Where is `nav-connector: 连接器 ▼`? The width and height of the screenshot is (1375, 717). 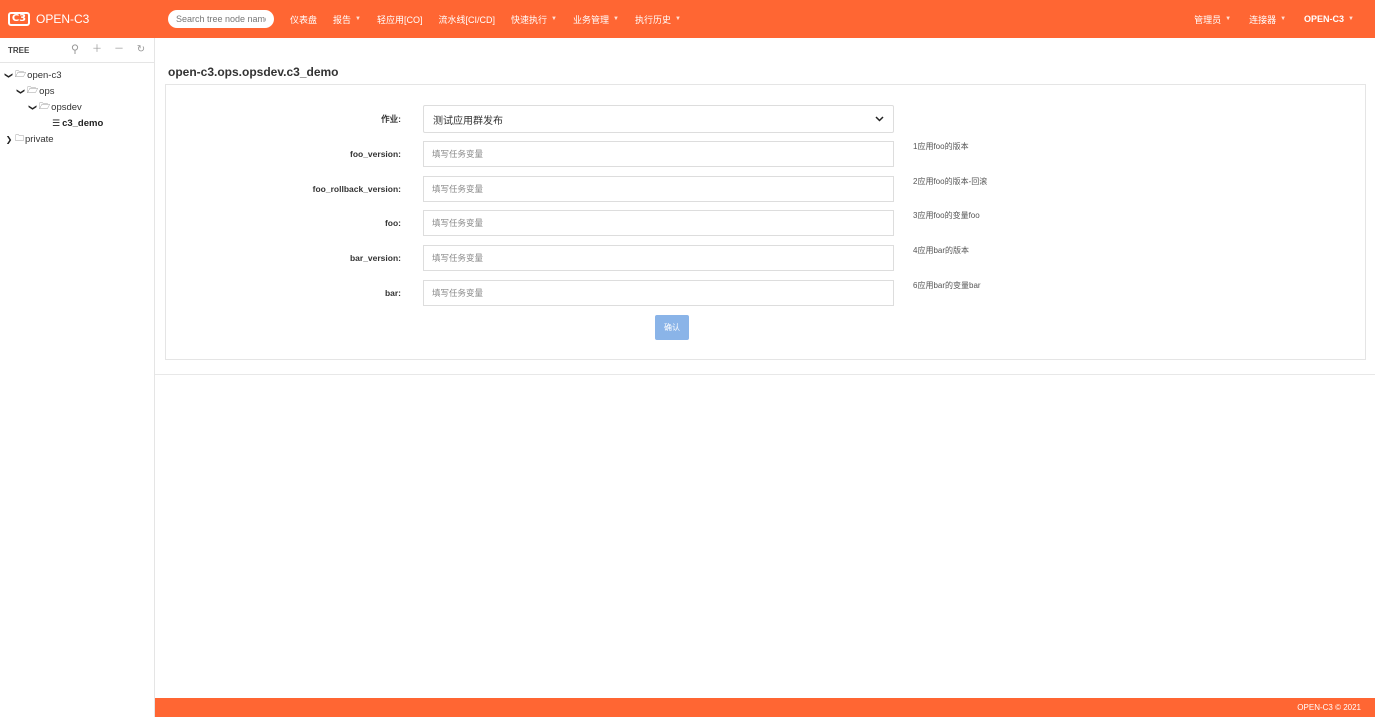
nav-connector: 连接器 ▼ is located at coordinates (1267, 19).